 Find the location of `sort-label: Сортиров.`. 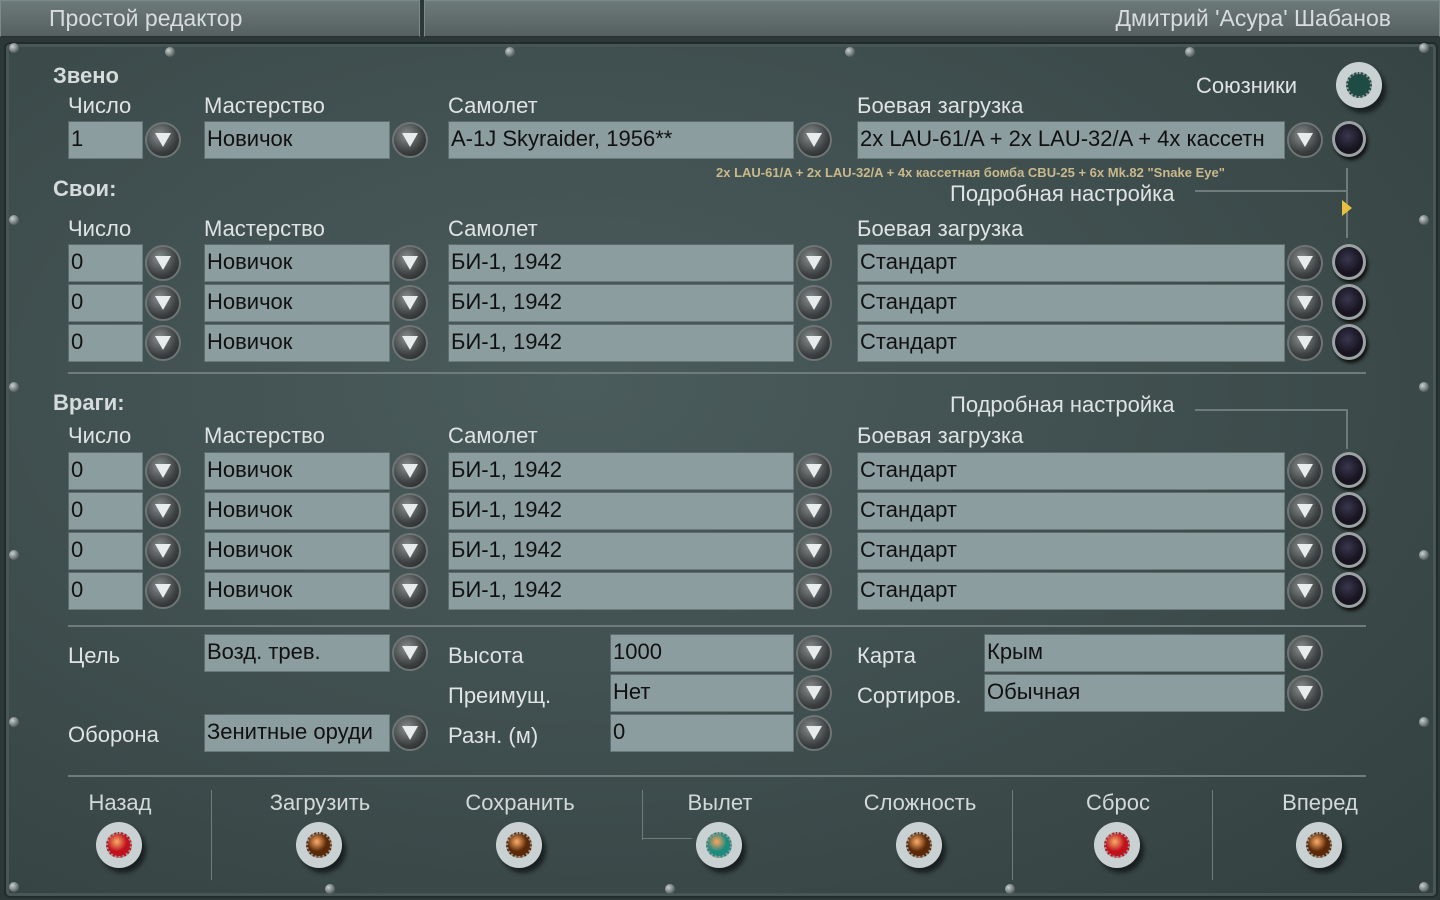

sort-label: Сортиров. is located at coordinates (909, 695).